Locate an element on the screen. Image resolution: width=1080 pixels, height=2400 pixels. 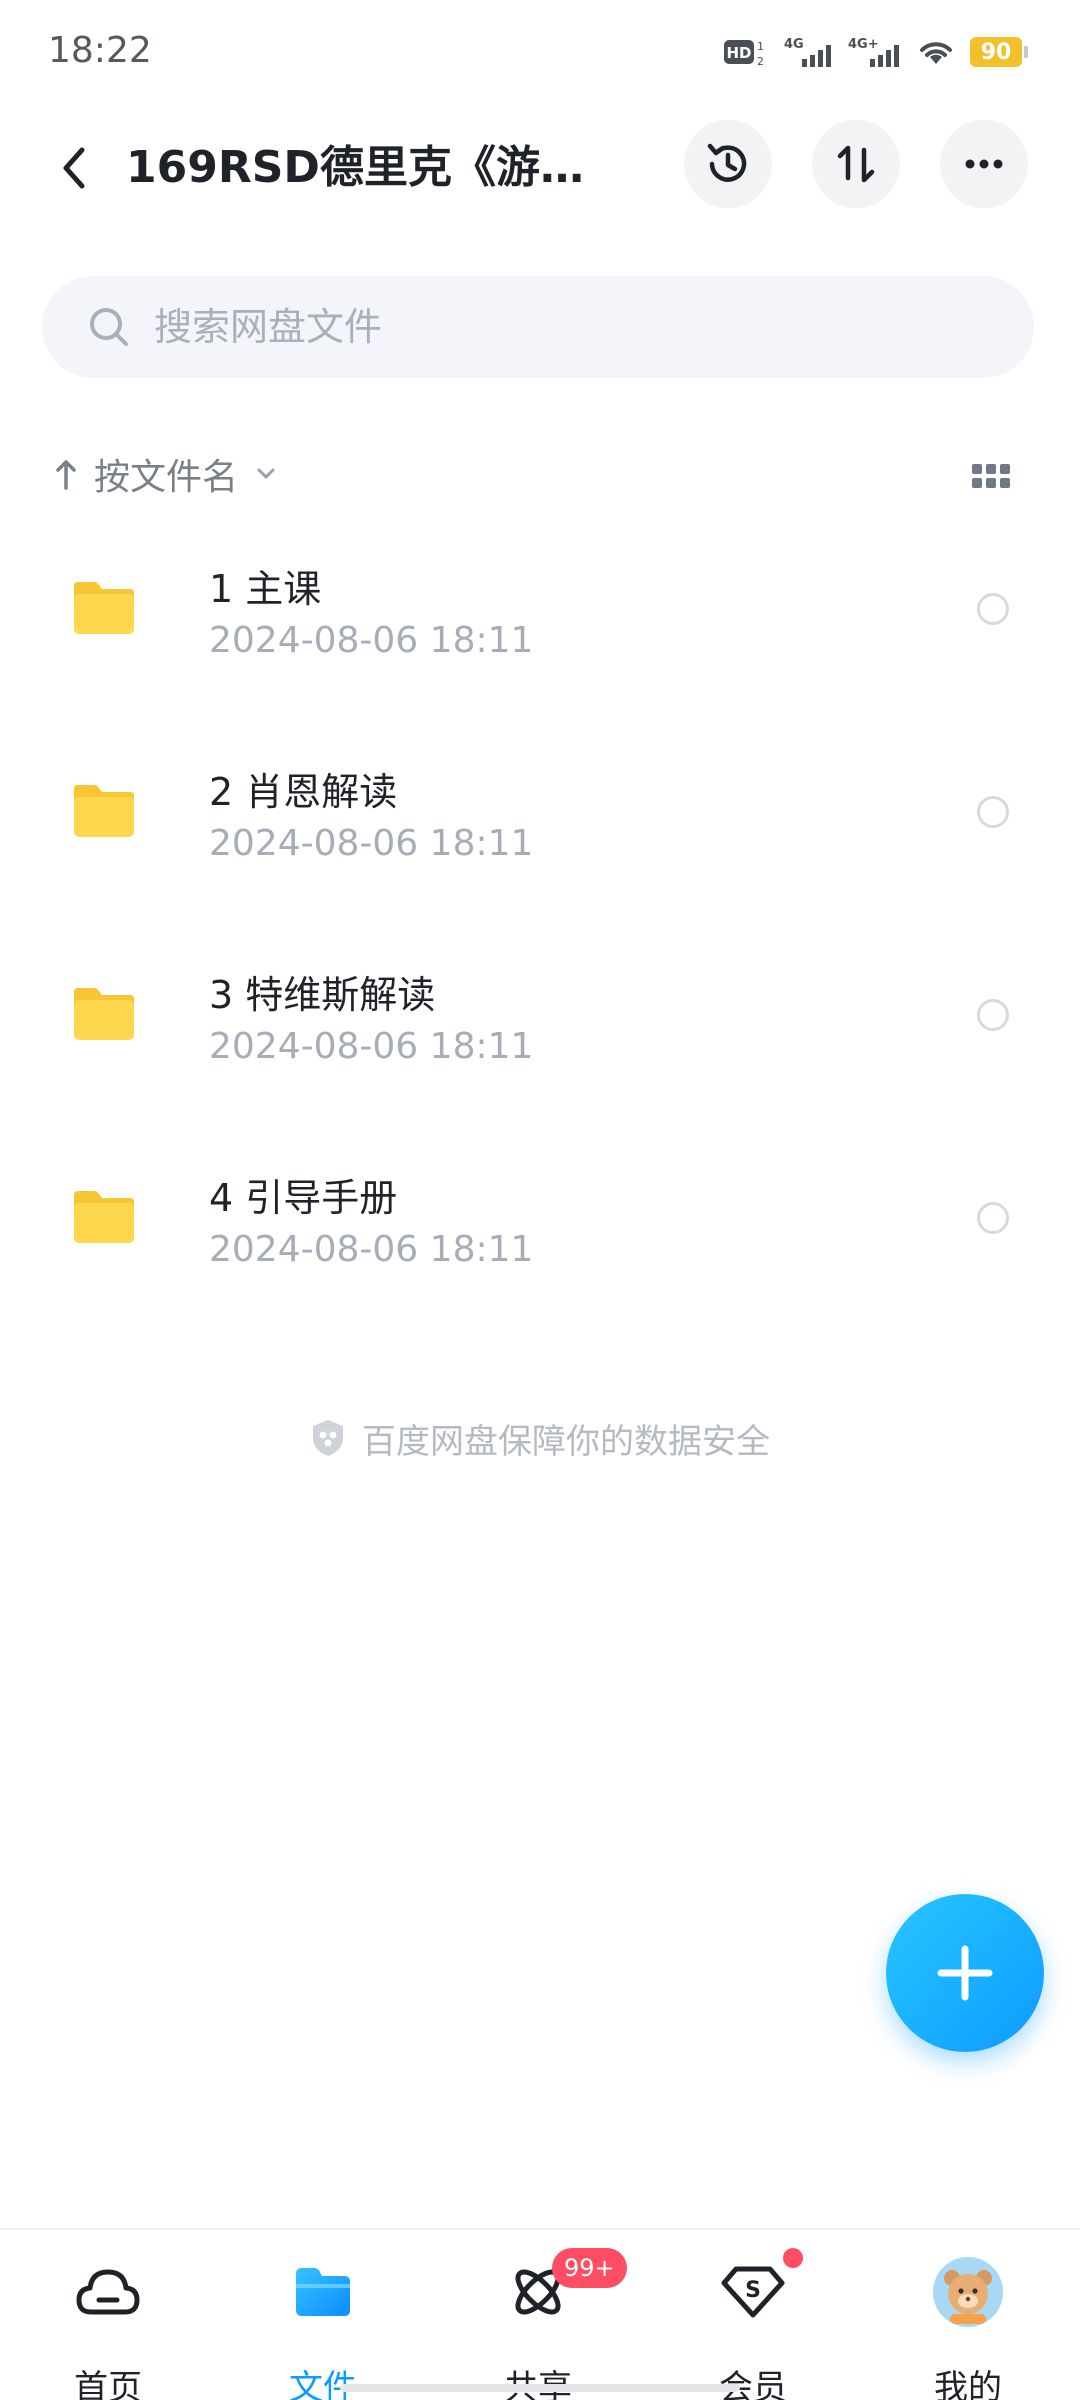
svg-text: HD is located at coordinates (738, 53).